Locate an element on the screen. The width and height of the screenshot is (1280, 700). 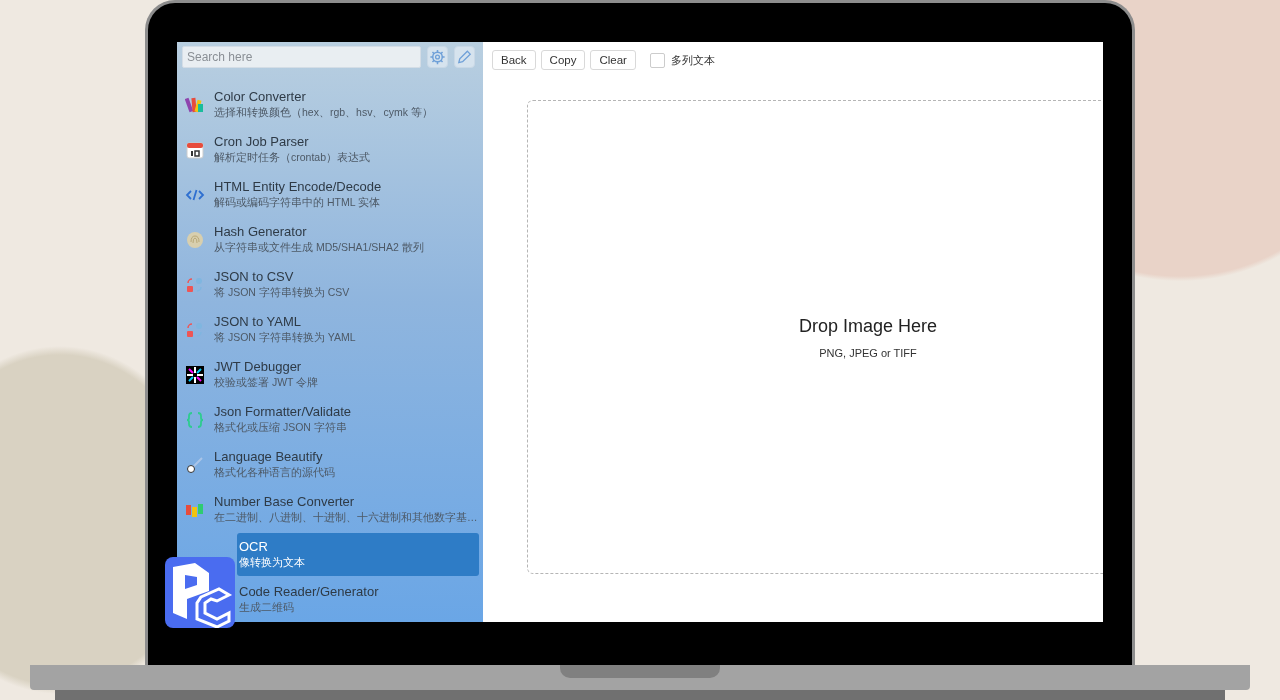
sidebar-item: Hash Generator 从字符串或文件生成 MD5/SHA1/SHA2 散列 is located at coordinates (328, 239).